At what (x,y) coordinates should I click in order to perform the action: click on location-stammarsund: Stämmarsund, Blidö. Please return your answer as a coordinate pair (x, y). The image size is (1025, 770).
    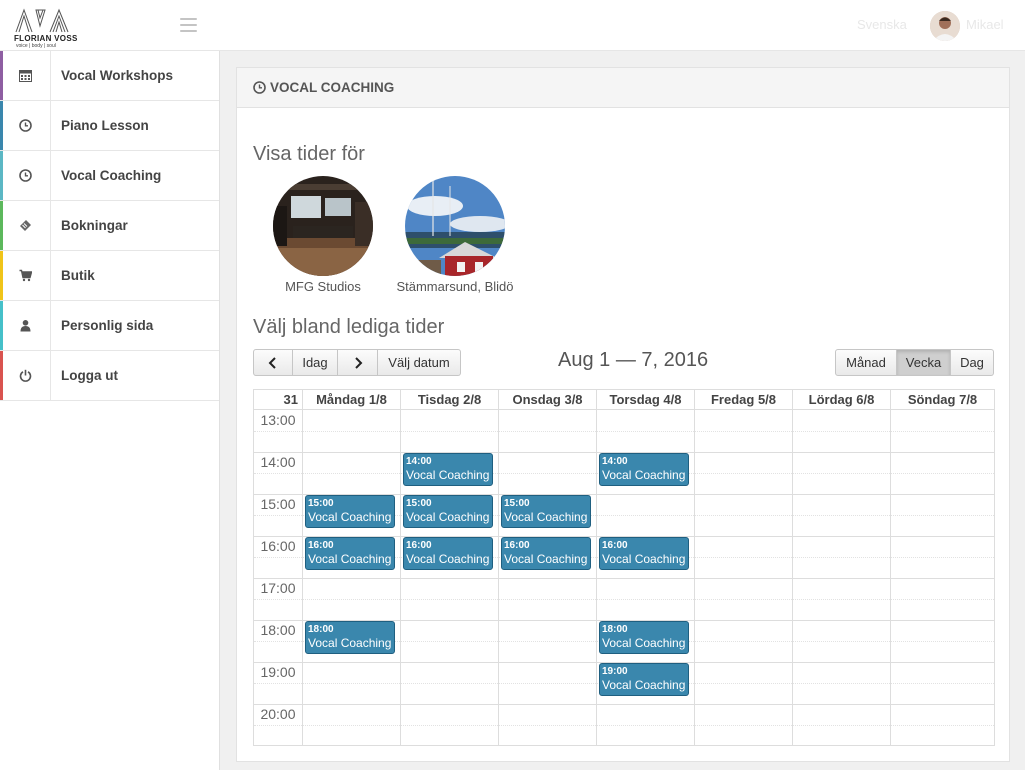
    Looking at the image, I should click on (455, 235).